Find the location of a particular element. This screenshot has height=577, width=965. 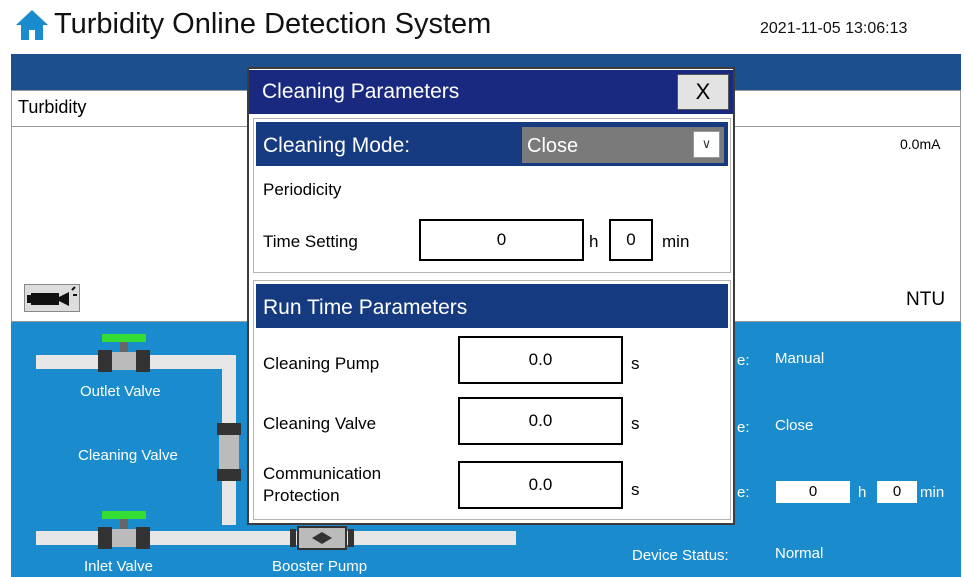

cleaning-valve-icon is located at coordinates (229, 452).